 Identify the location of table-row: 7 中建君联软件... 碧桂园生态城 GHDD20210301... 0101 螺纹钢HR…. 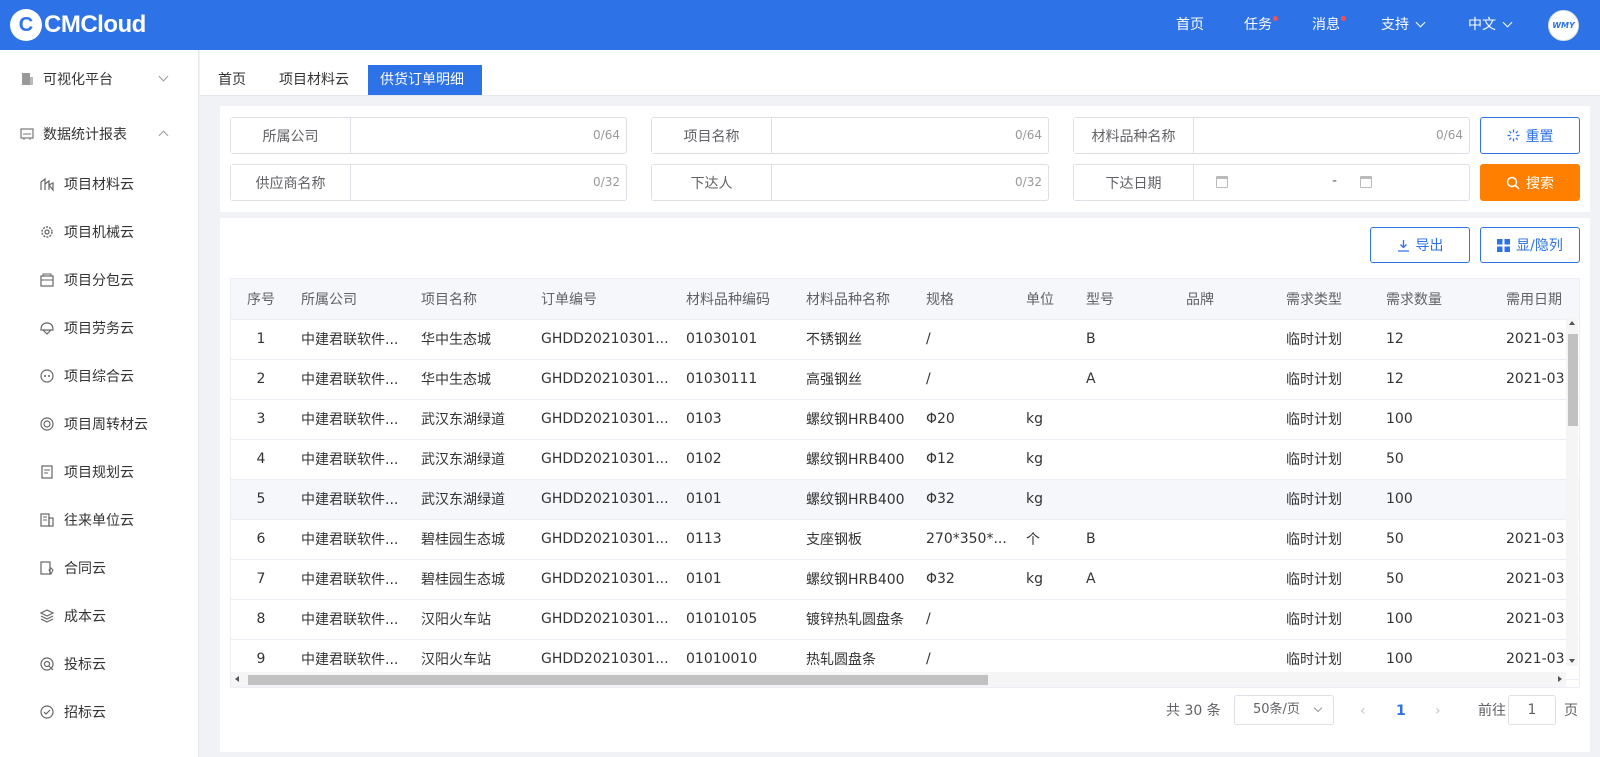
(905, 579).